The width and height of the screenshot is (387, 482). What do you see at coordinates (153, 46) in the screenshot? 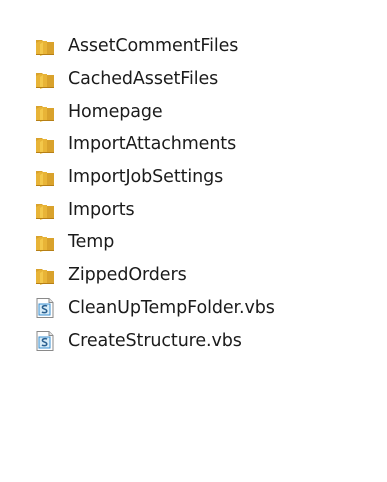
I see `item-label: AssetCommentFiles` at bounding box center [153, 46].